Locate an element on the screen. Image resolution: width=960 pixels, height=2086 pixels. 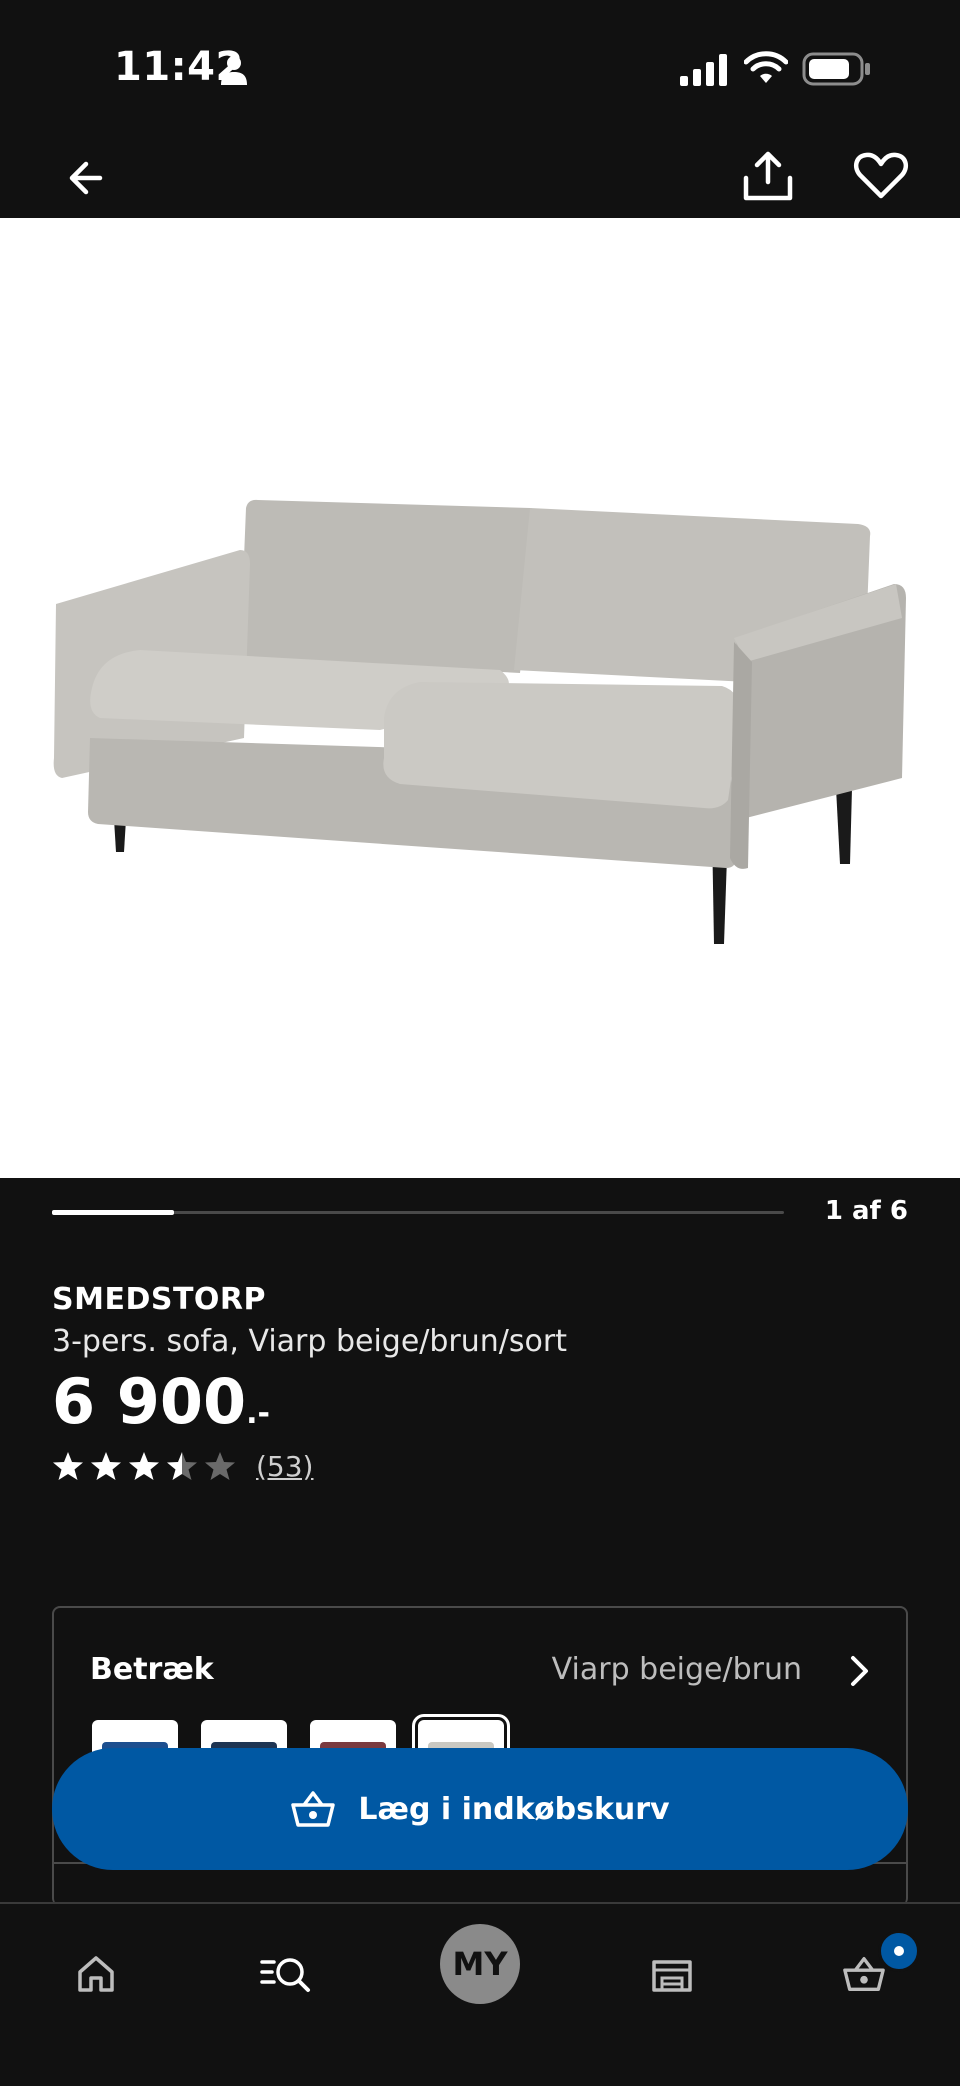
favorite-button is located at coordinates (881, 176).